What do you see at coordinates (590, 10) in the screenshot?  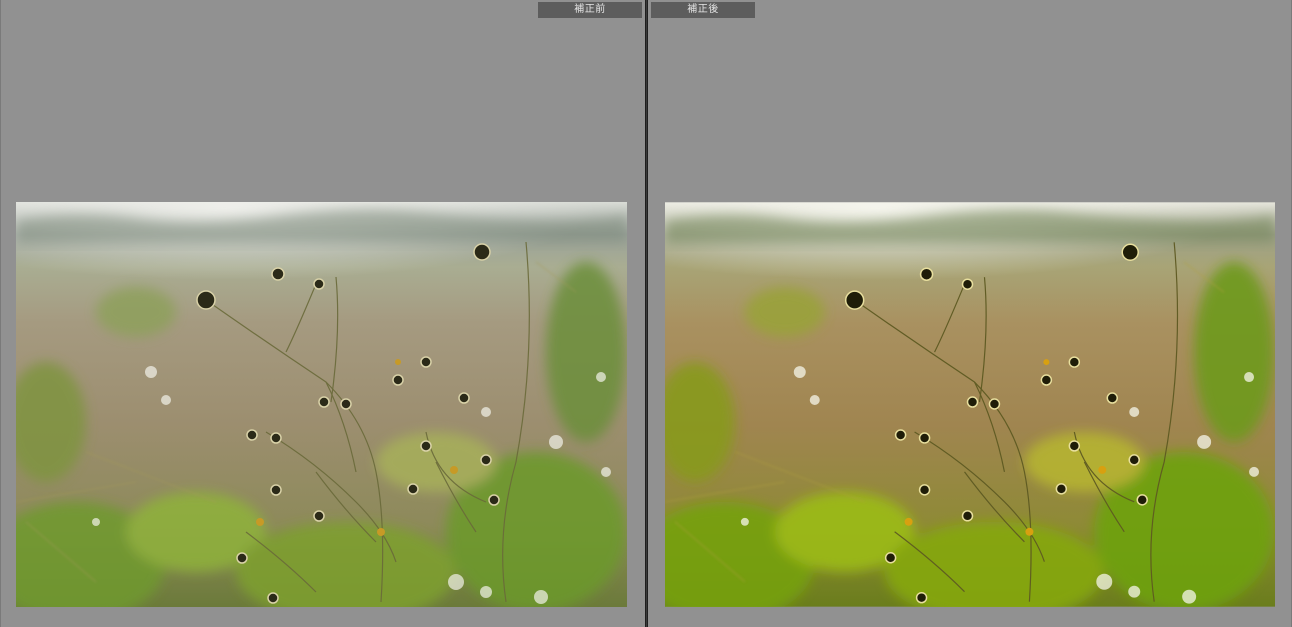 I see `before-label: 補正前` at bounding box center [590, 10].